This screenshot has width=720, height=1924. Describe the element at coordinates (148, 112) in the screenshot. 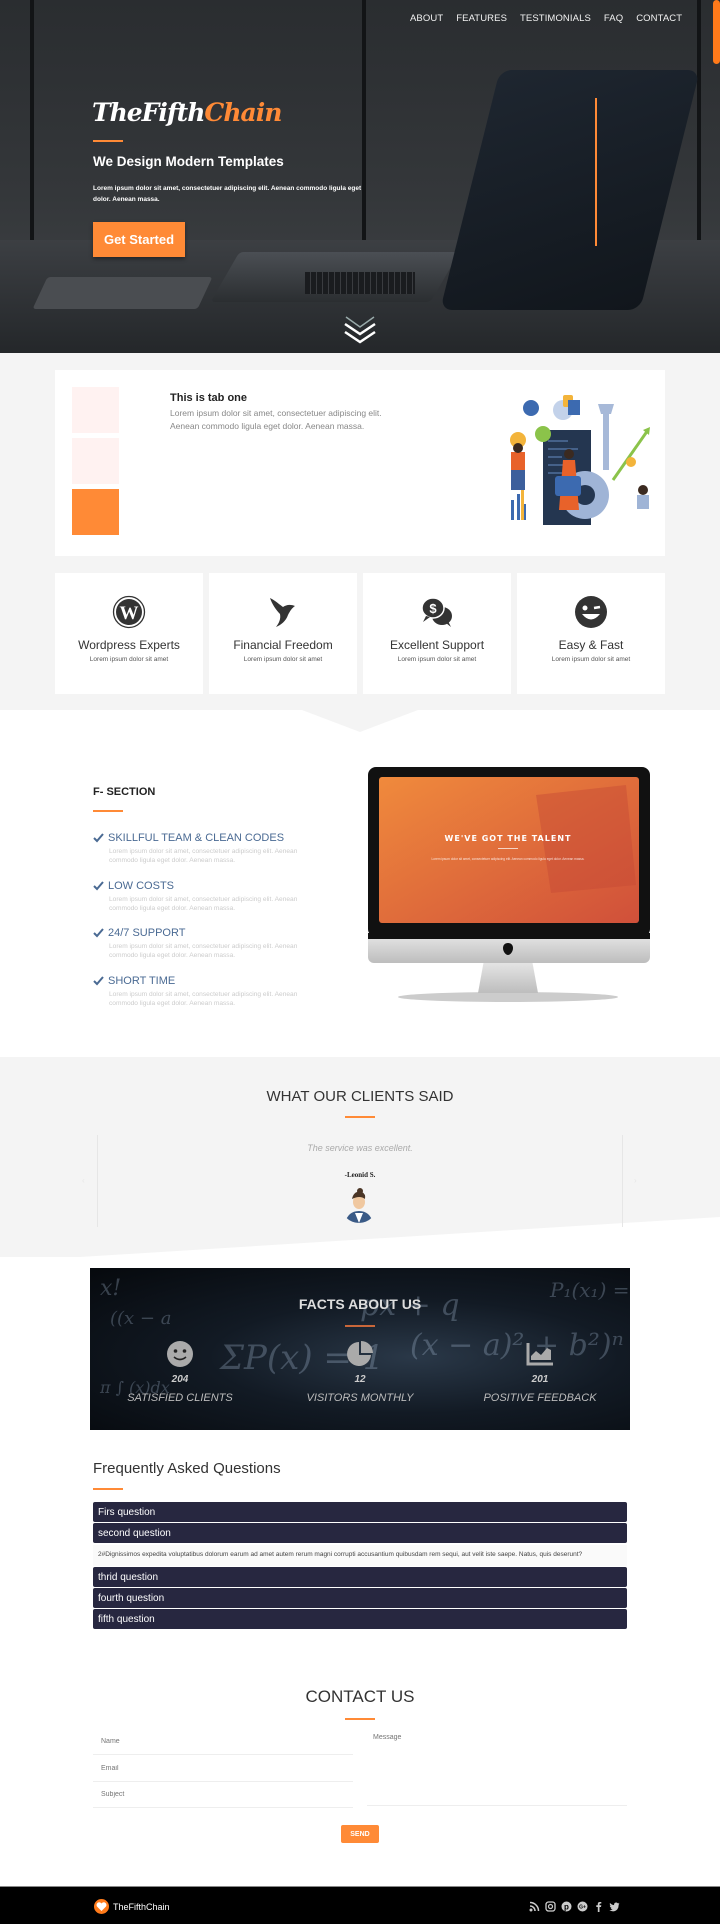

I see `brand-logo-white: TheFifth` at that location.